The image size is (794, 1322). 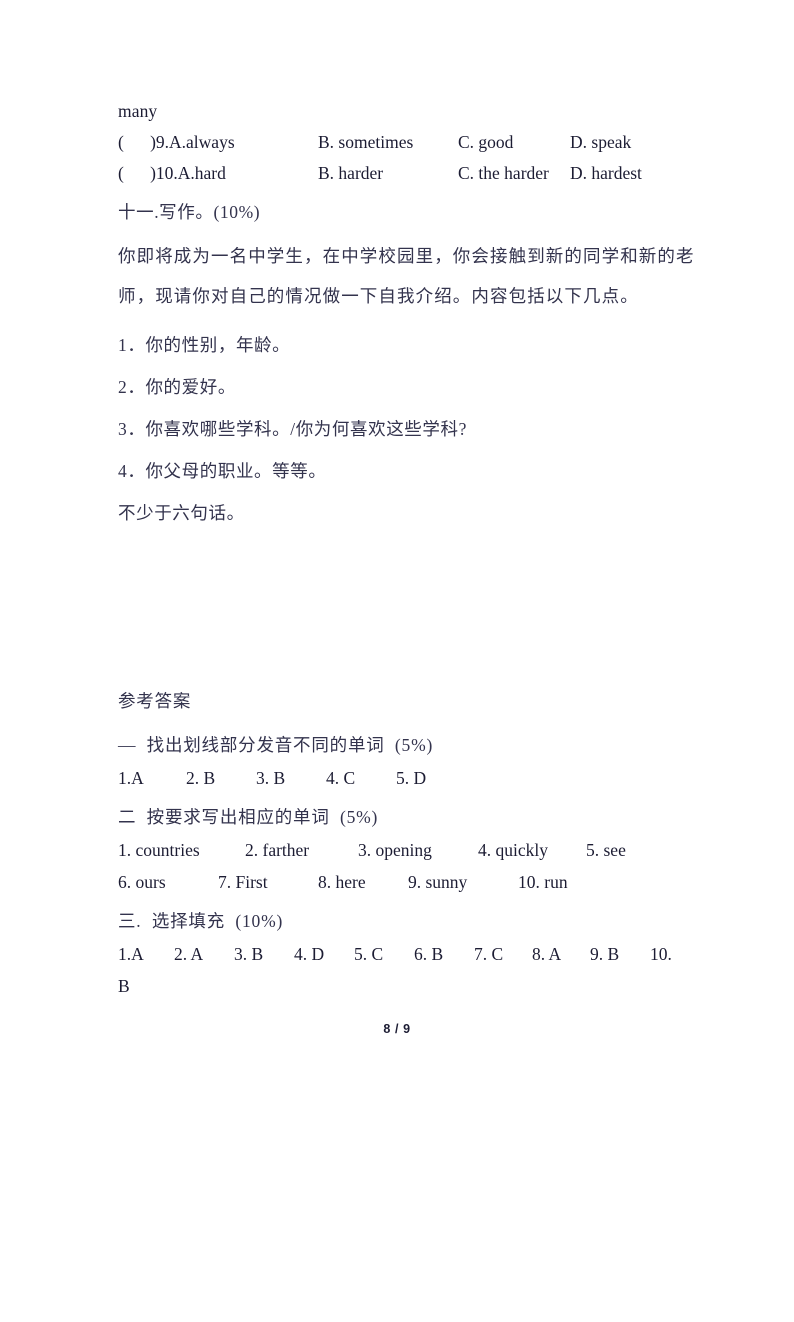 I want to click on answer-item: 10. run, so click(x=543, y=882).